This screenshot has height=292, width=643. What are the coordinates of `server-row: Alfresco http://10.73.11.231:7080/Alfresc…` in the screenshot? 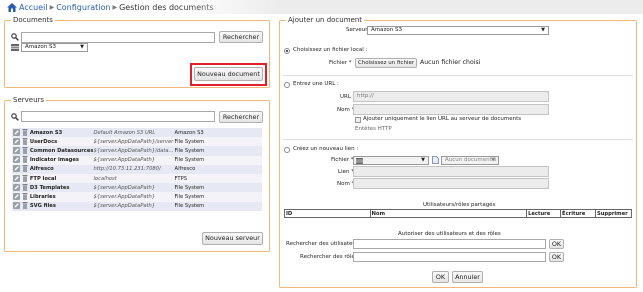 It's located at (137, 169).